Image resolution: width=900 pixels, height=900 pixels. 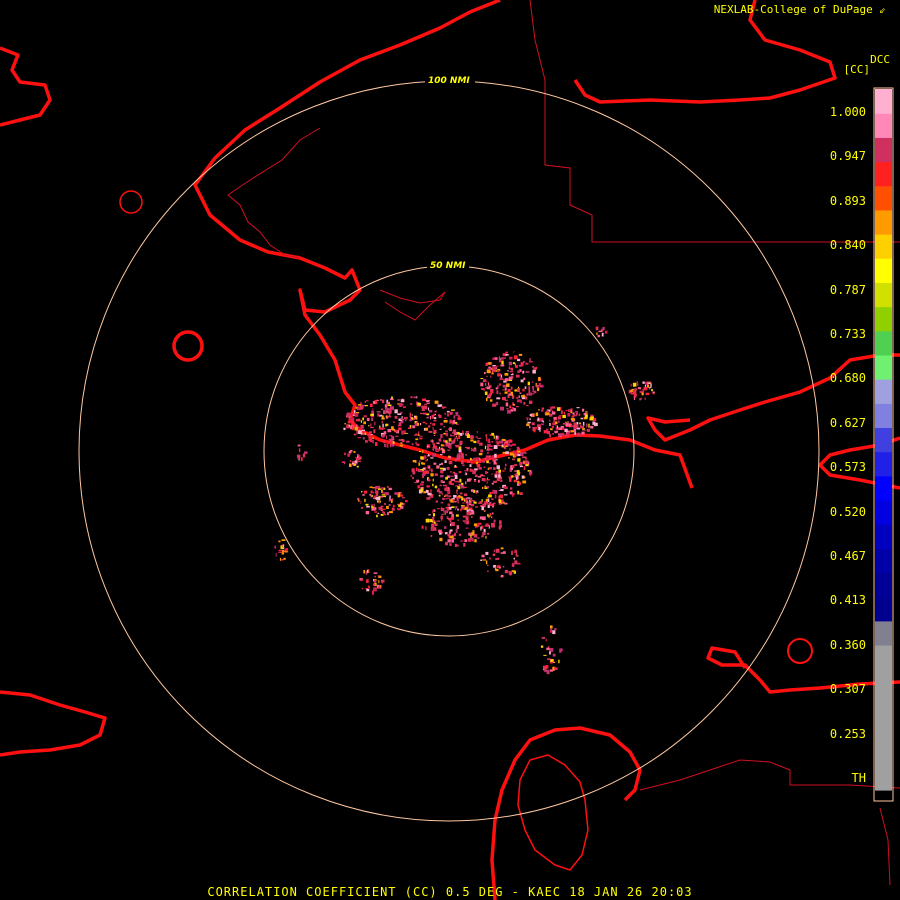 What do you see at coordinates (847, 689) in the screenshot?
I see `colorbar-tick-label: 0.307` at bounding box center [847, 689].